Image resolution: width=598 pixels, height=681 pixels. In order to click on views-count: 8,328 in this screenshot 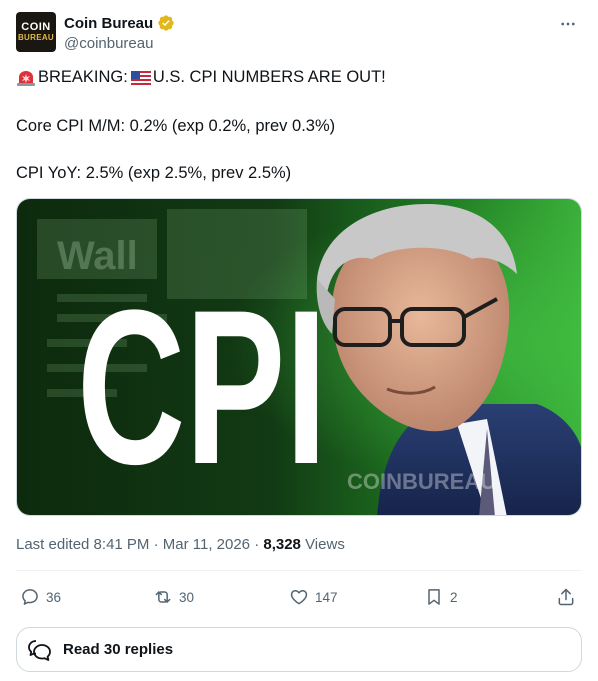, I will do `click(282, 544)`.